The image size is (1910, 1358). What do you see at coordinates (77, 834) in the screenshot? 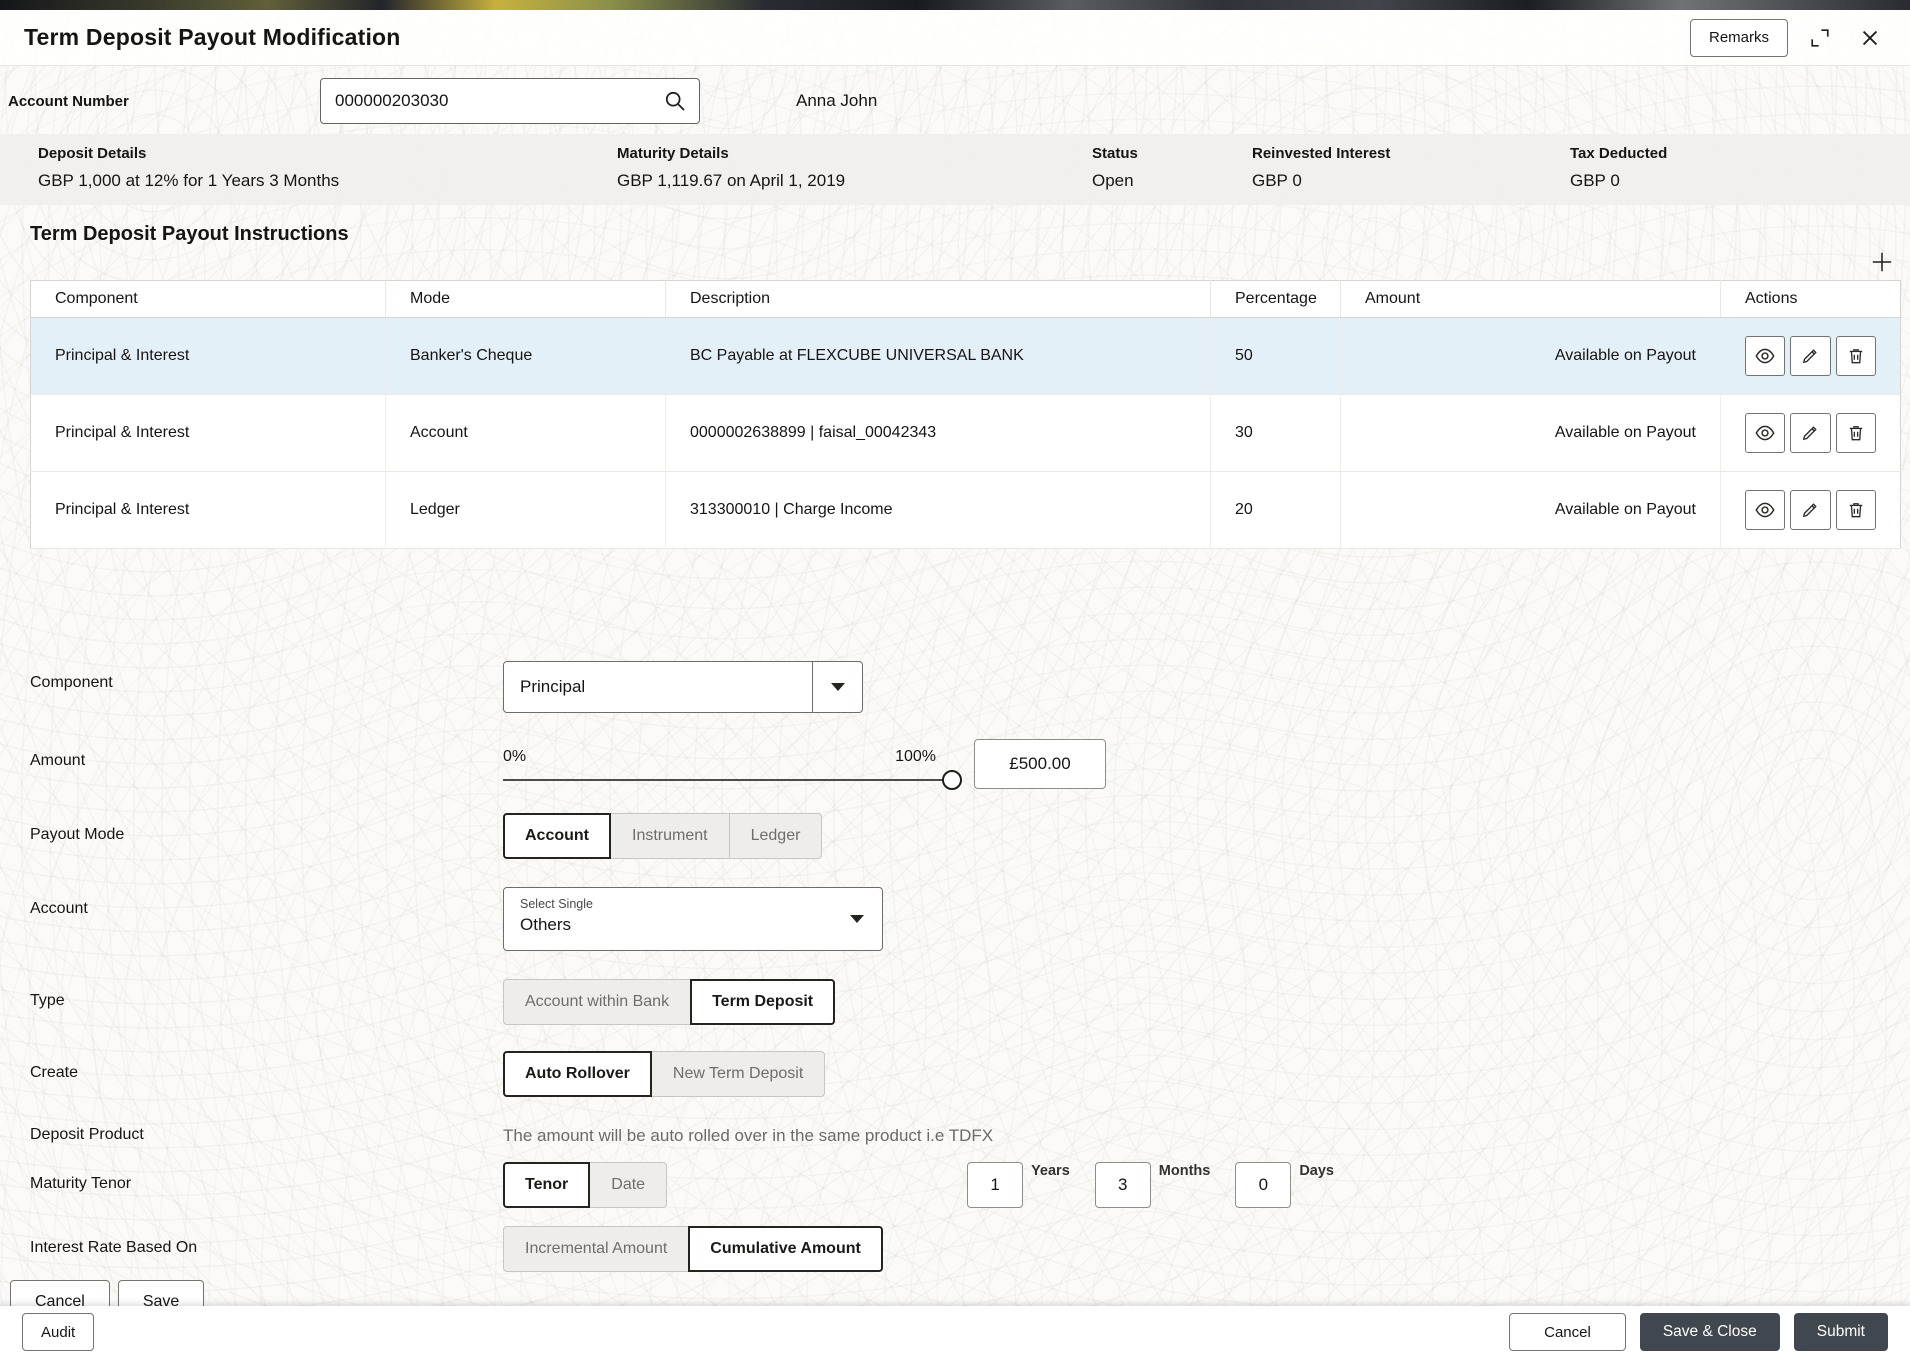
I see `payout-mode-label: Payout Mode` at bounding box center [77, 834].